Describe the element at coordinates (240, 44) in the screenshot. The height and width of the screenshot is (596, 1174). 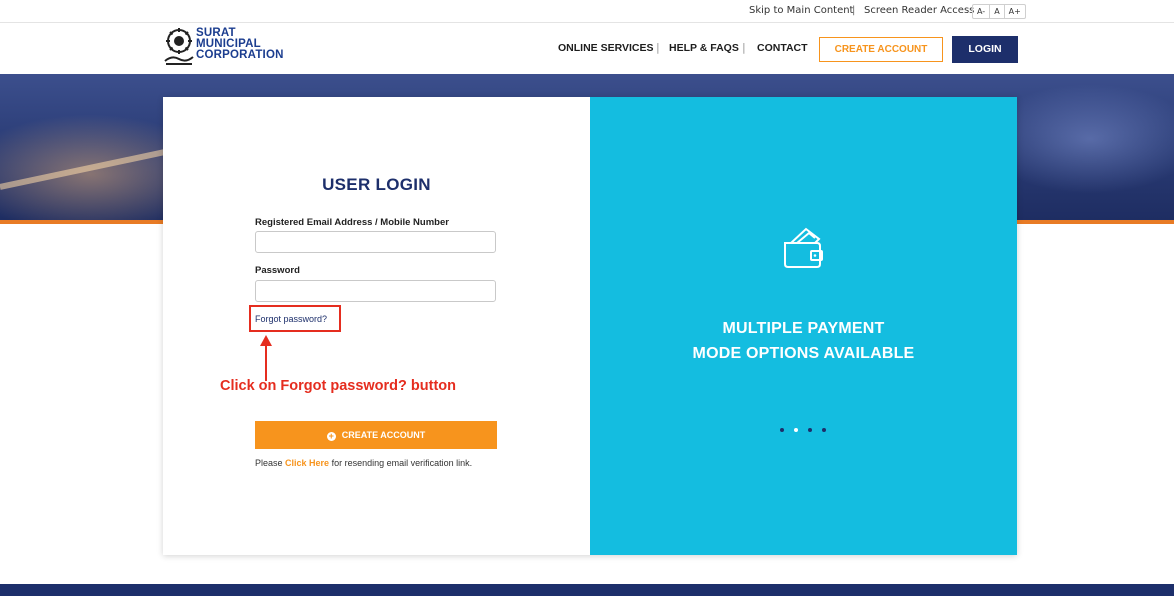
I see `smc-logo-text: SURAT MUNICIPAL CORPORATION` at that location.